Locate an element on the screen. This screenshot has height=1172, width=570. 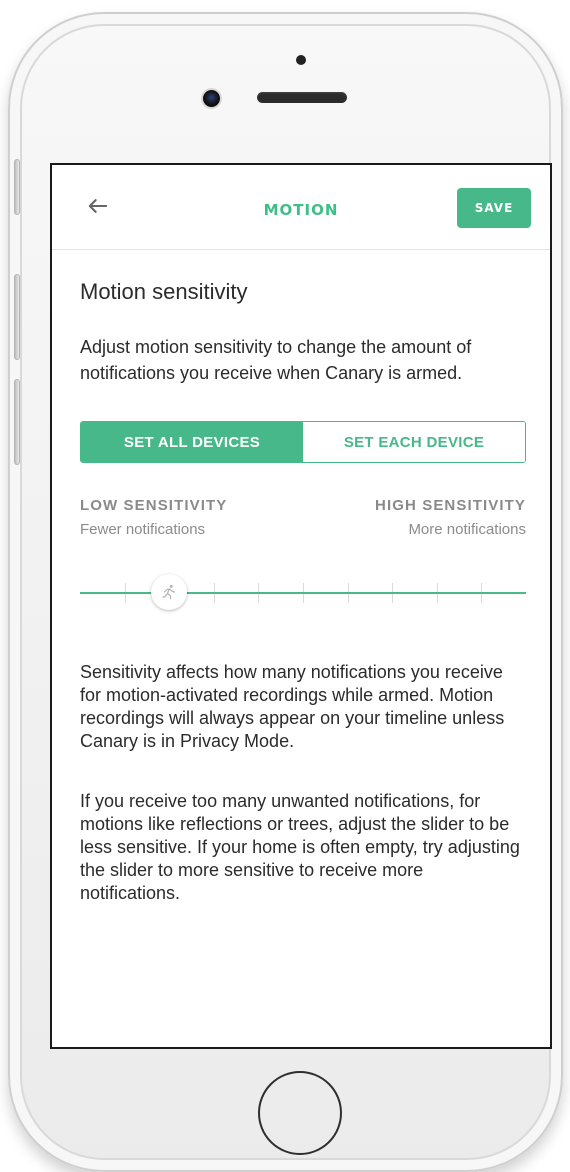
high-sensitivity-group: HIGH SENSITIVITY More notifications is located at coordinates (421, 518).